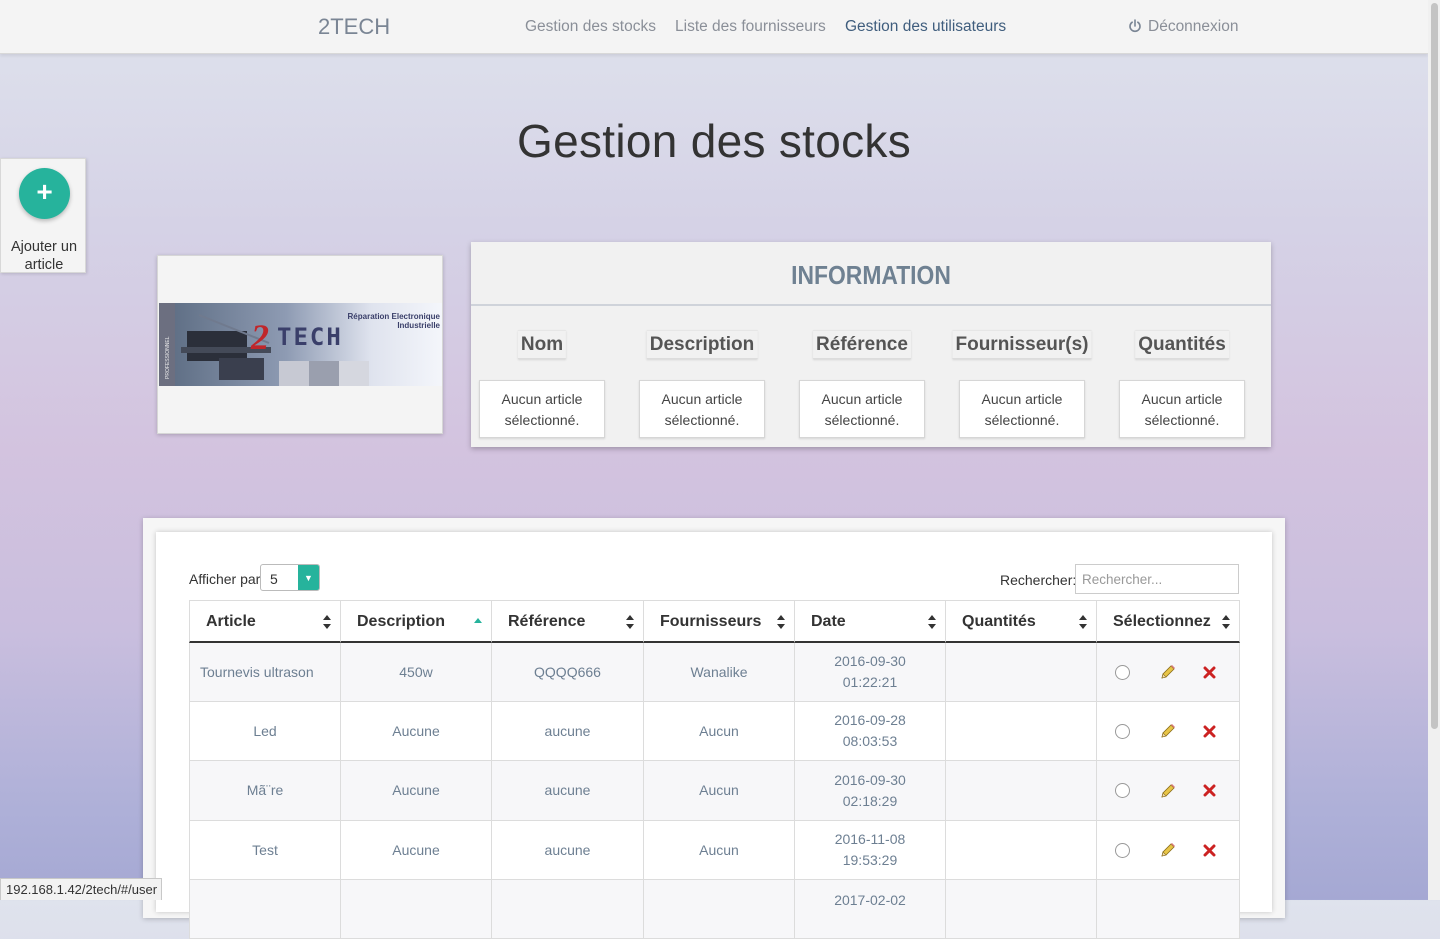 The image size is (1440, 939). What do you see at coordinates (1135, 26) in the screenshot?
I see `power-icon` at bounding box center [1135, 26].